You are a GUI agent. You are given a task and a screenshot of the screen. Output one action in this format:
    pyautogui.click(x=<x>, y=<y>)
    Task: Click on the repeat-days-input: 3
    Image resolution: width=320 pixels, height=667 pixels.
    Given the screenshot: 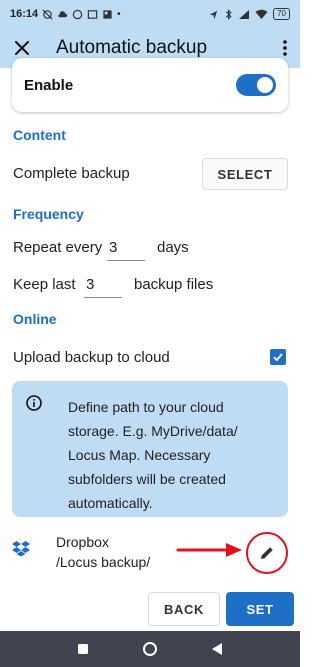 What is the action you would take?
    pyautogui.click(x=126, y=248)
    